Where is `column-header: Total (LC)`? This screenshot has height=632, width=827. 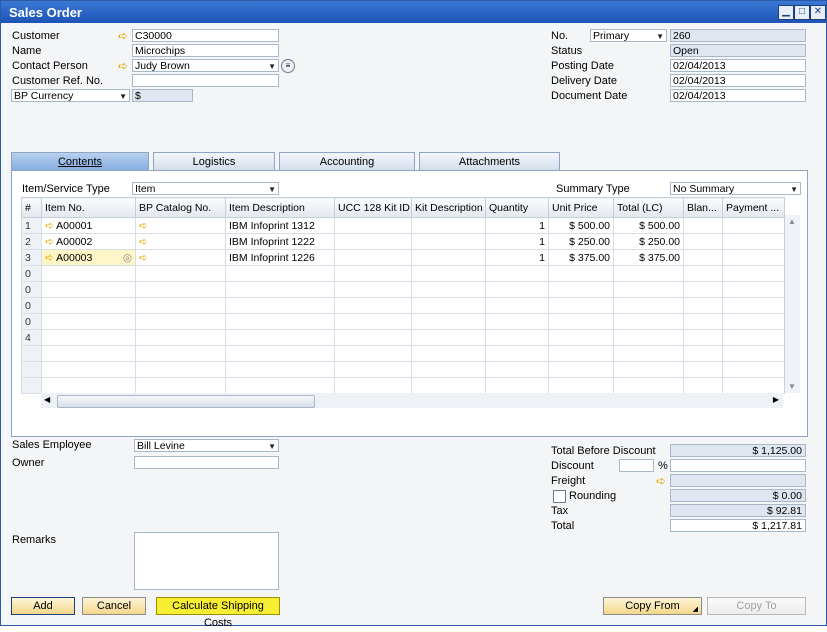
column-header: Total (LC) is located at coordinates (648, 207).